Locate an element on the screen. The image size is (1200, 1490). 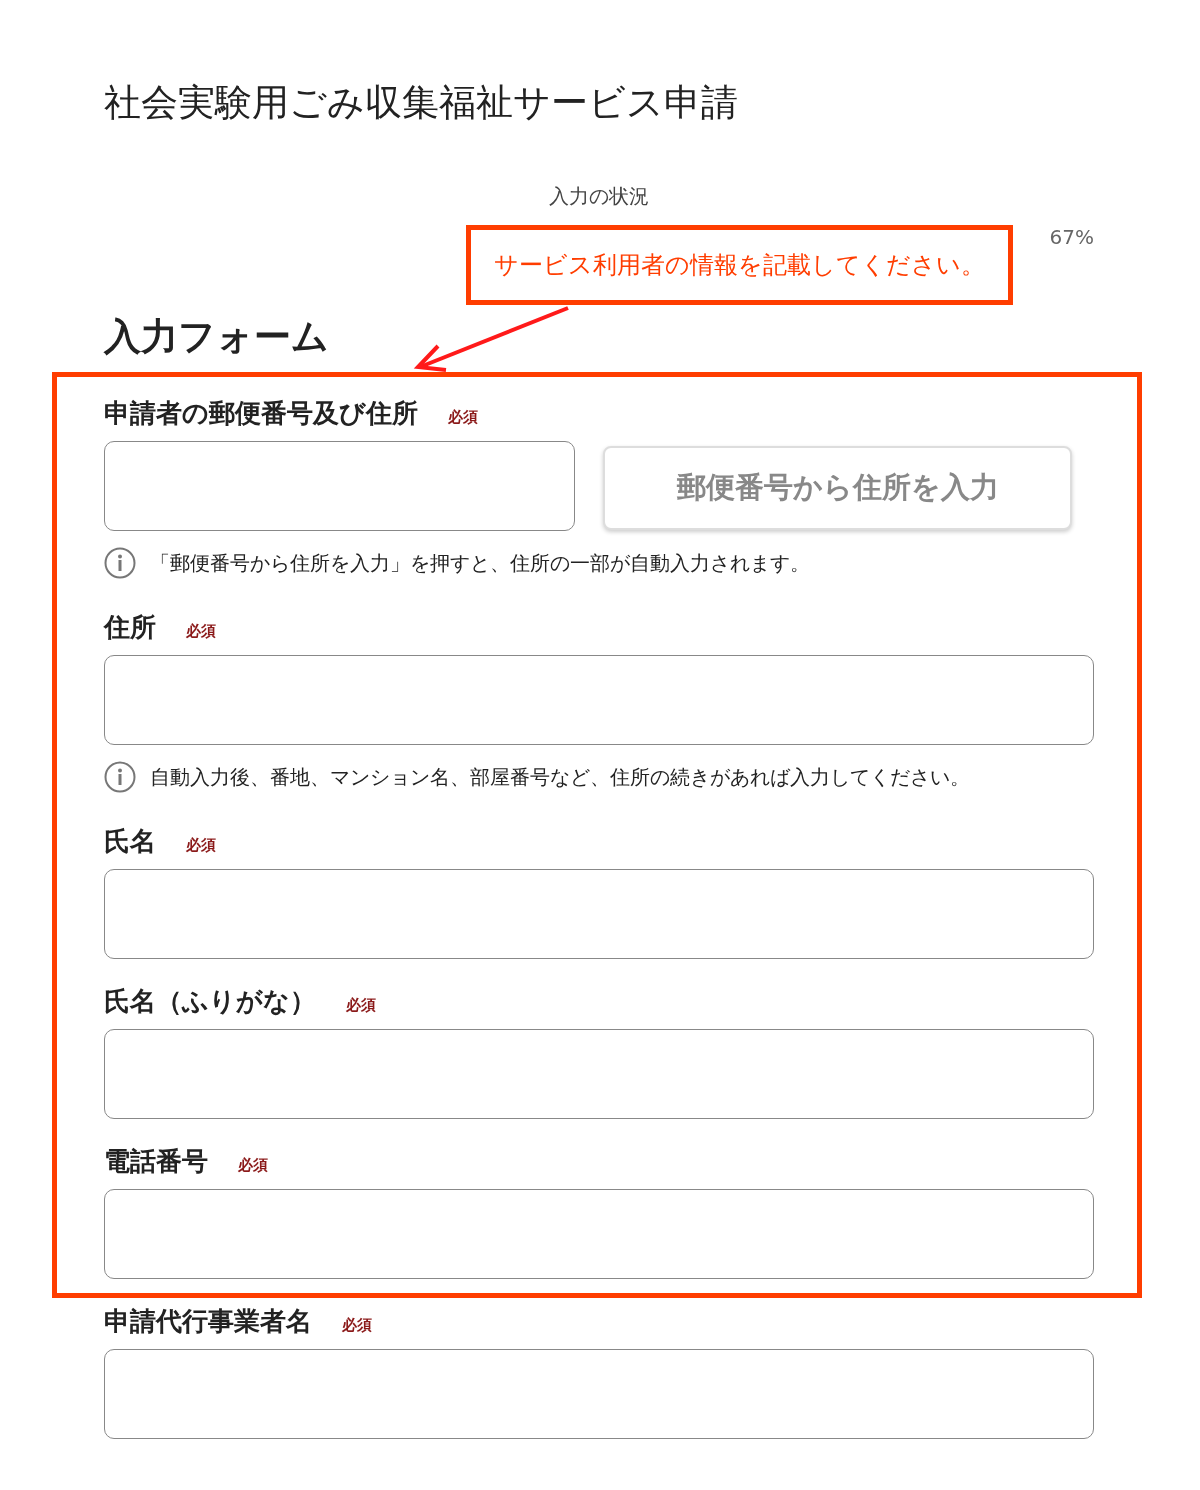
address-lookup-button: 郵便番号から住所を入力 is located at coordinates (837, 487).